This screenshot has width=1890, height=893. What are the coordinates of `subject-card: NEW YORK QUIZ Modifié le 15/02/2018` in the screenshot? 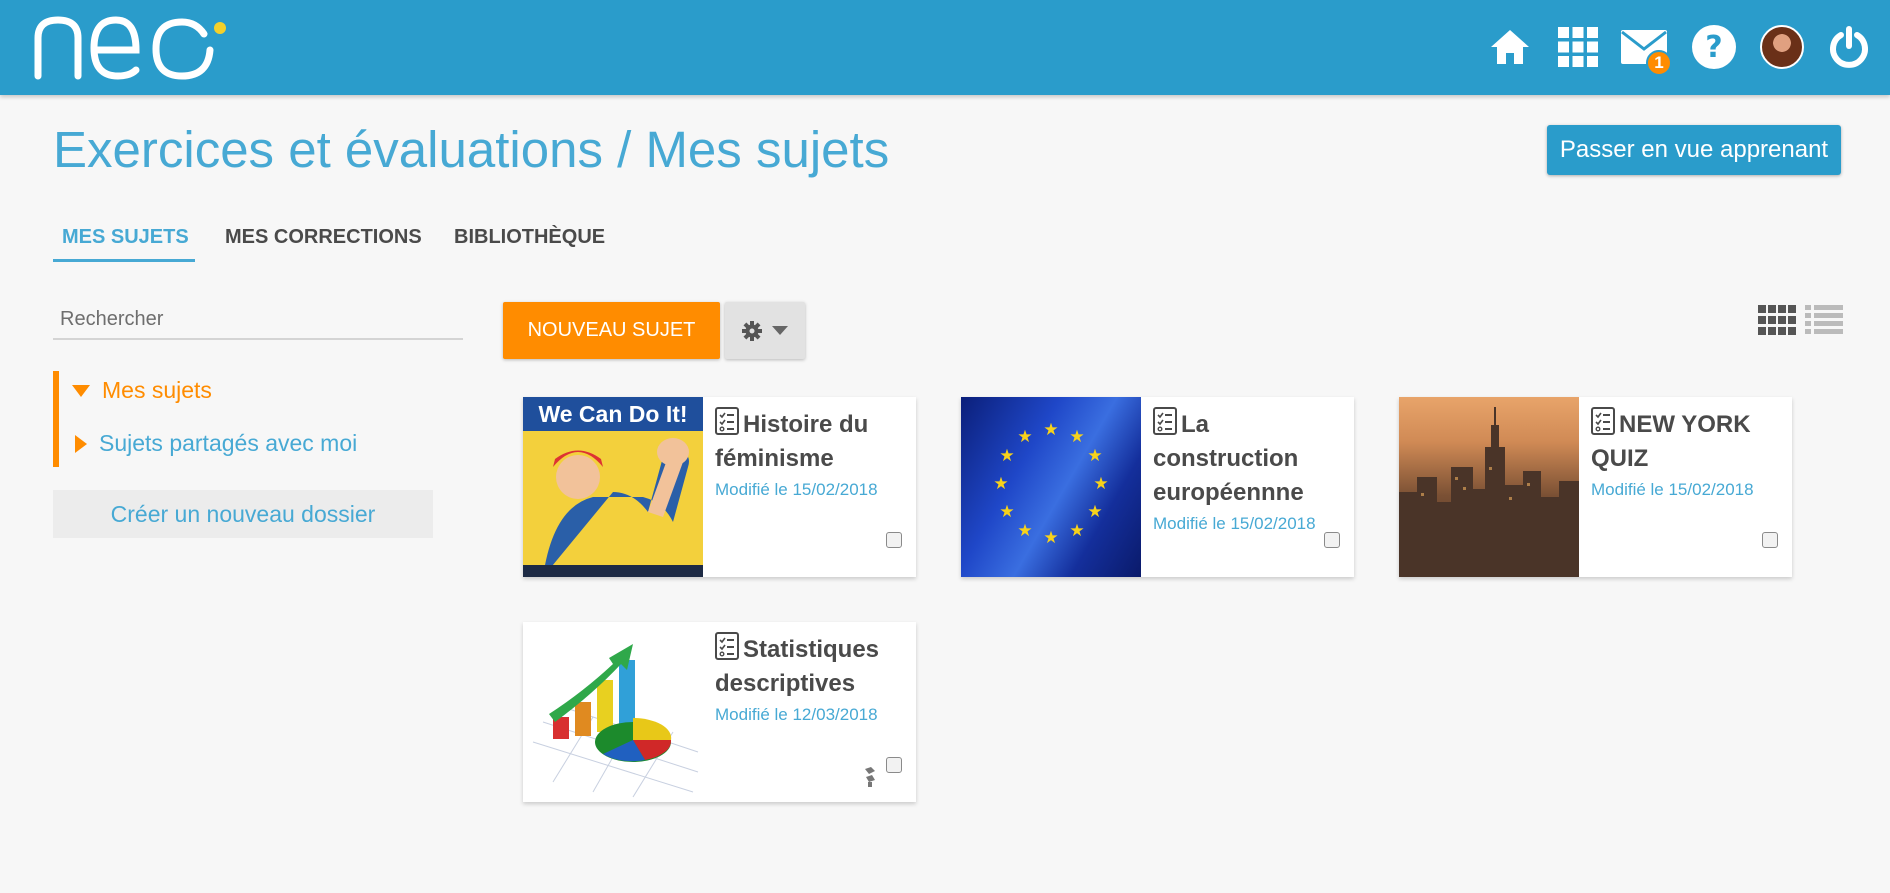 It's located at (1595, 487).